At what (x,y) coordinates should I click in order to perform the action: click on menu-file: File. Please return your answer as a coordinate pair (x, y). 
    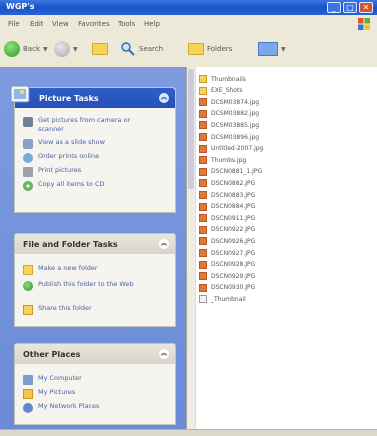
    Looking at the image, I should click on (14, 24).